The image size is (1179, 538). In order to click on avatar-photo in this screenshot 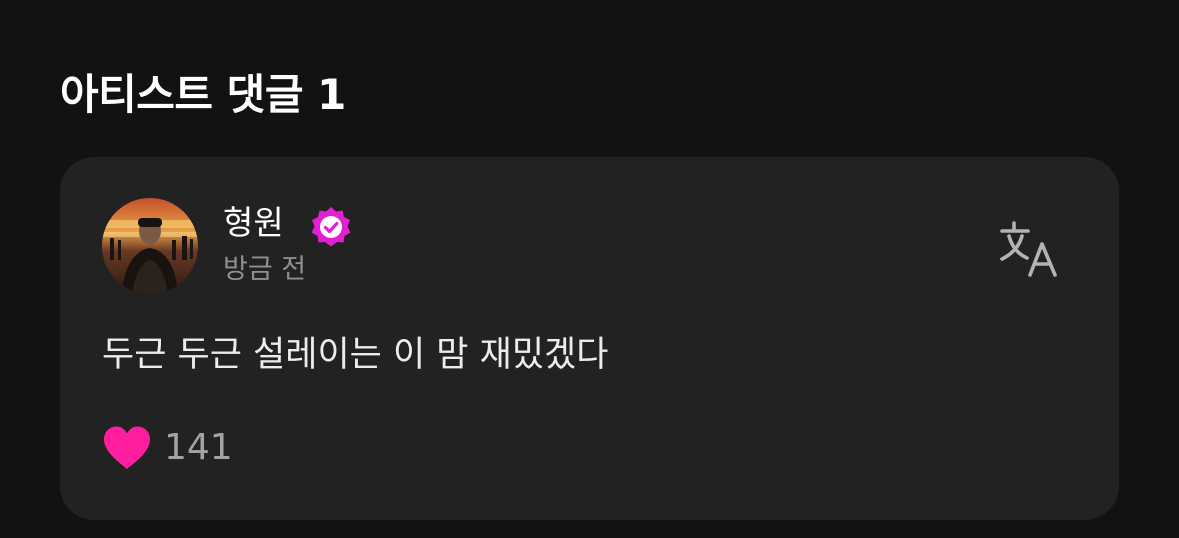, I will do `click(150, 246)`.